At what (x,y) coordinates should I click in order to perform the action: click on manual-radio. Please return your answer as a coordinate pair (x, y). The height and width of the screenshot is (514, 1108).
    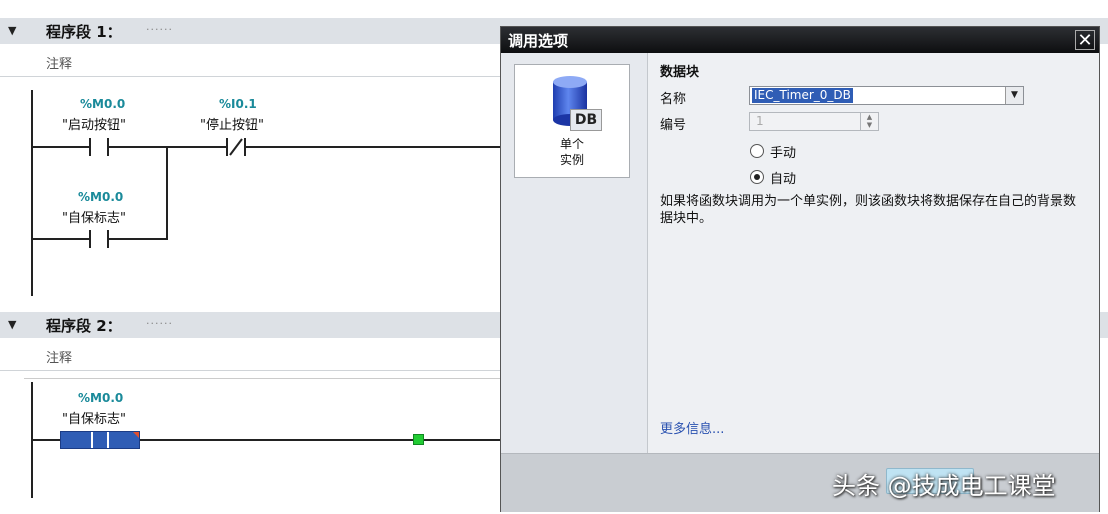
    Looking at the image, I should click on (757, 151).